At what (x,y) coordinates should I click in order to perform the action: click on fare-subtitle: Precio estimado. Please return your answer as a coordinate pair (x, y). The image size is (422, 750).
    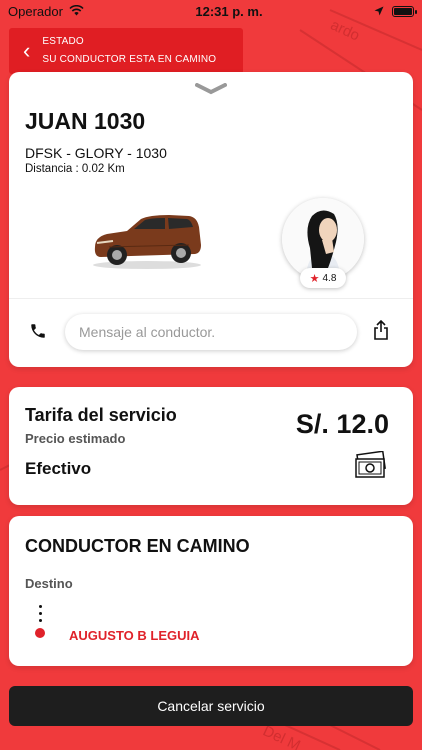
    Looking at the image, I should click on (75, 438).